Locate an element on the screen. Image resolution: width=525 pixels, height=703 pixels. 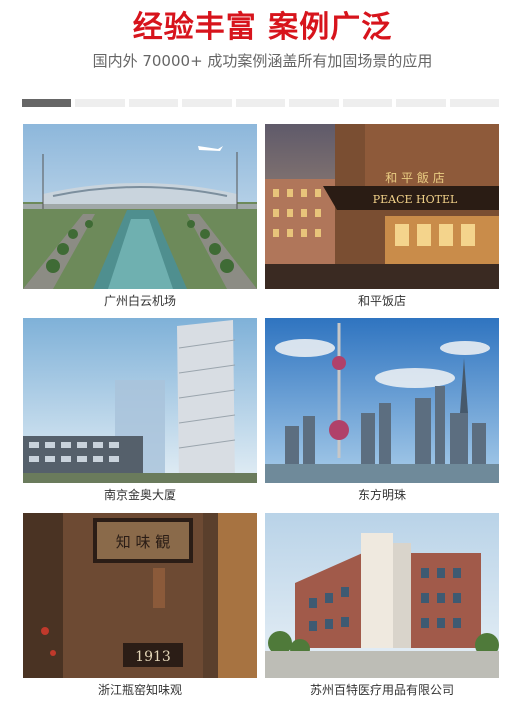
case-caption: 东方明珠 is located at coordinates (381, 495).